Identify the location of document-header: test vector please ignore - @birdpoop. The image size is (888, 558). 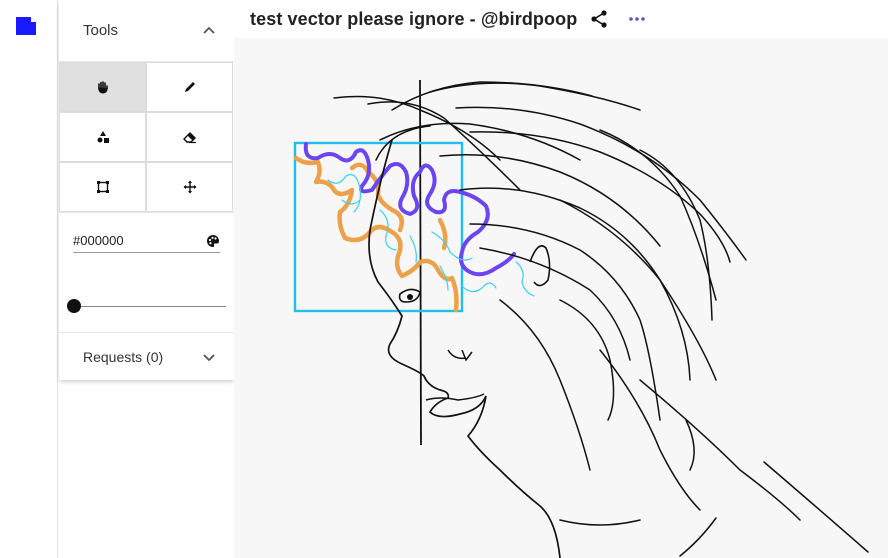
(561, 19).